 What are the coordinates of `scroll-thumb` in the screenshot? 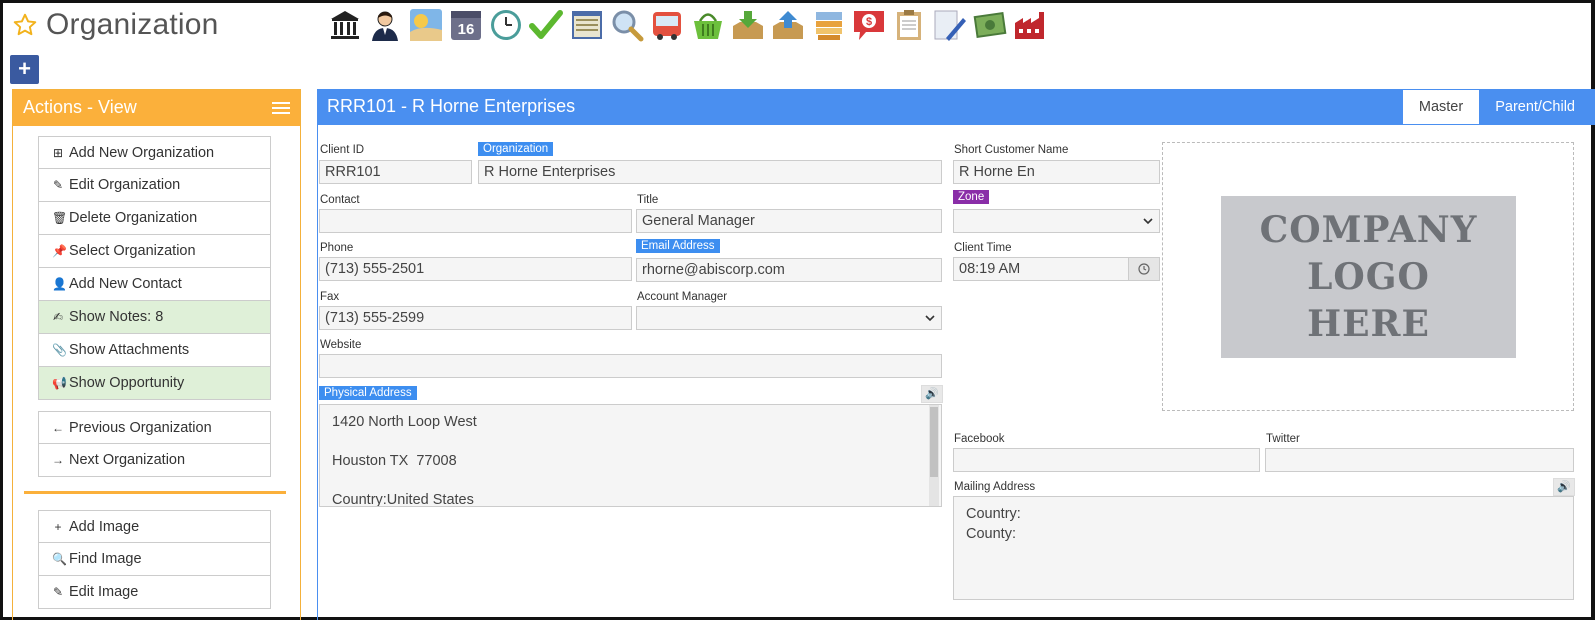 It's located at (934, 442).